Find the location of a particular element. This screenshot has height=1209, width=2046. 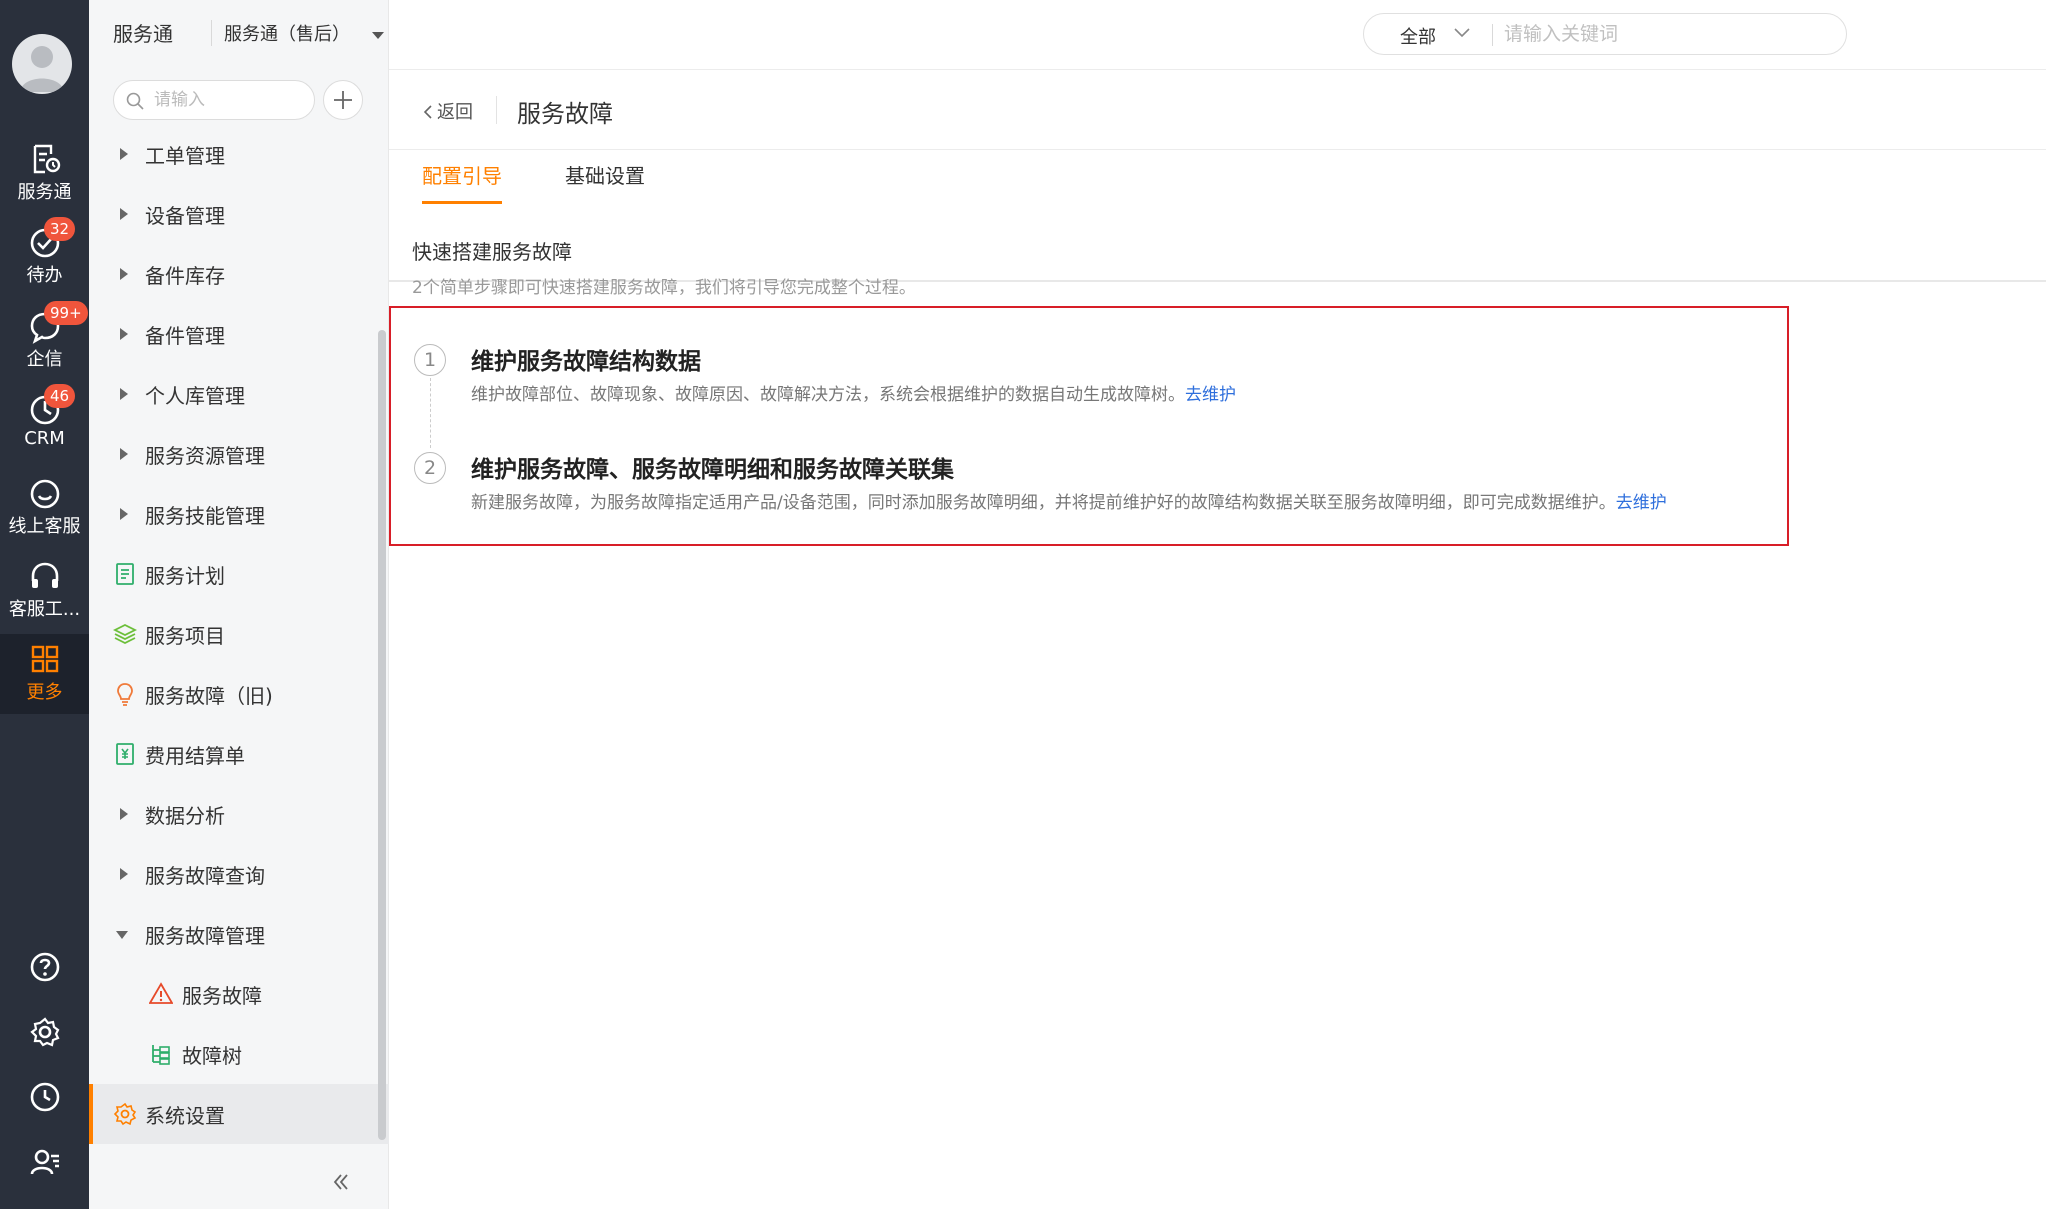

sidebar-item-personal-stock: 个人库管理 is located at coordinates (239, 394).